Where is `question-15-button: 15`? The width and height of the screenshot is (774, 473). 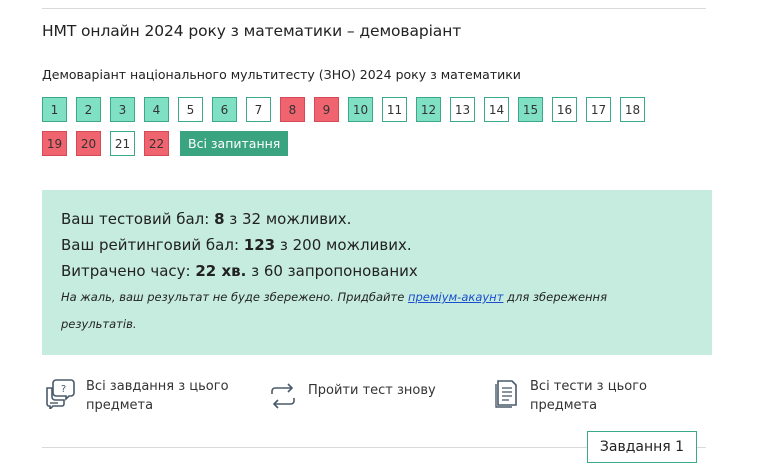 question-15-button: 15 is located at coordinates (530, 109).